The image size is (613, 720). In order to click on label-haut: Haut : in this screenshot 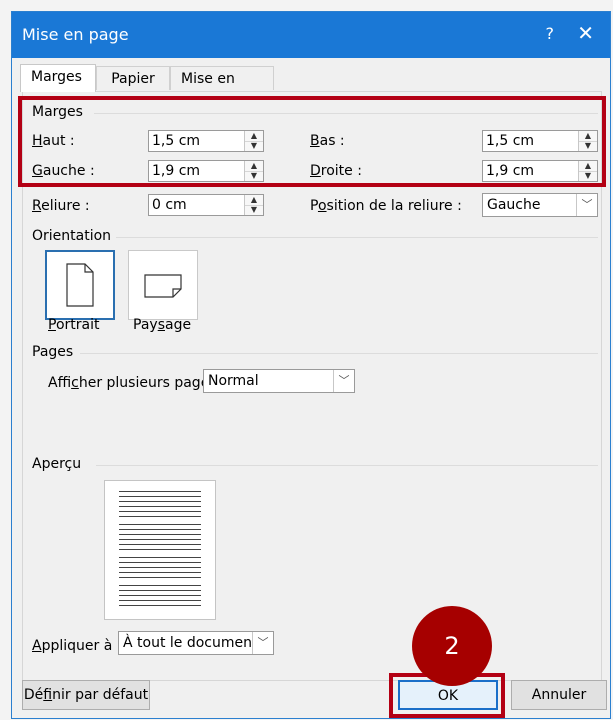, I will do `click(53, 141)`.